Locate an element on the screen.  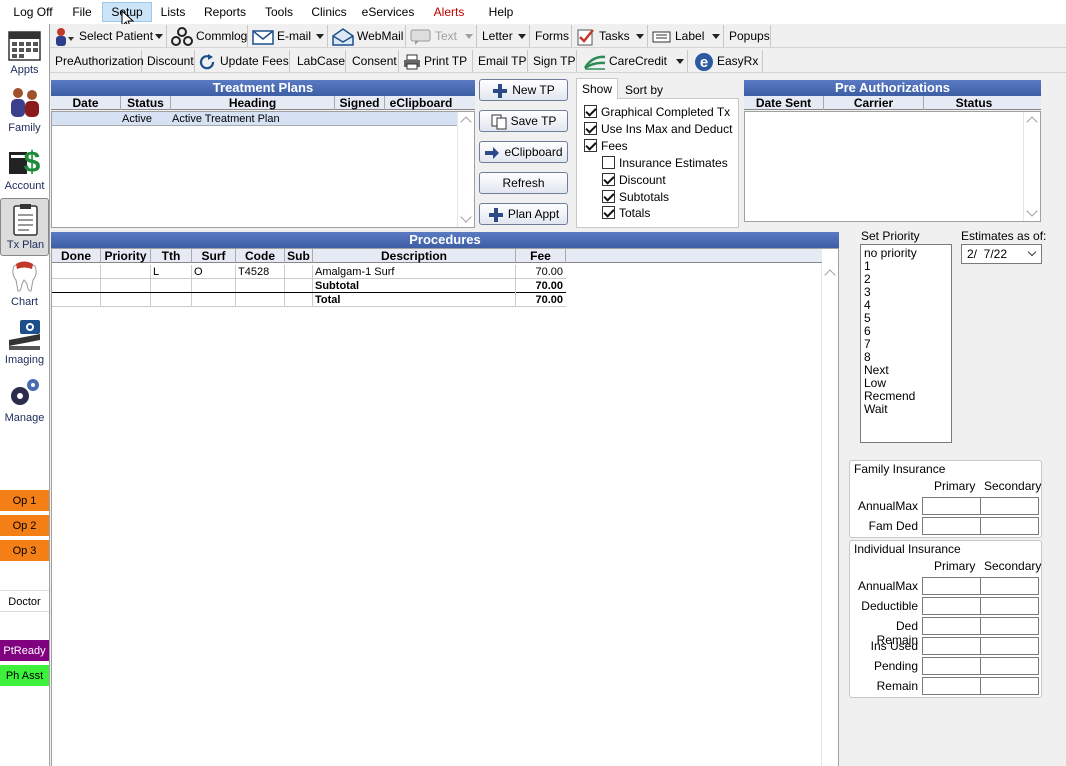
module-tx-plan: Tx Plan is located at coordinates (24, 227).